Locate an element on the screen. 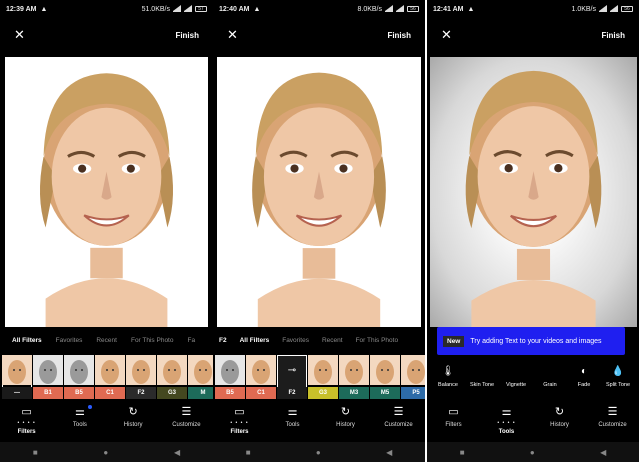 The image size is (639, 462). filter-thumb: — is located at coordinates (17, 377).